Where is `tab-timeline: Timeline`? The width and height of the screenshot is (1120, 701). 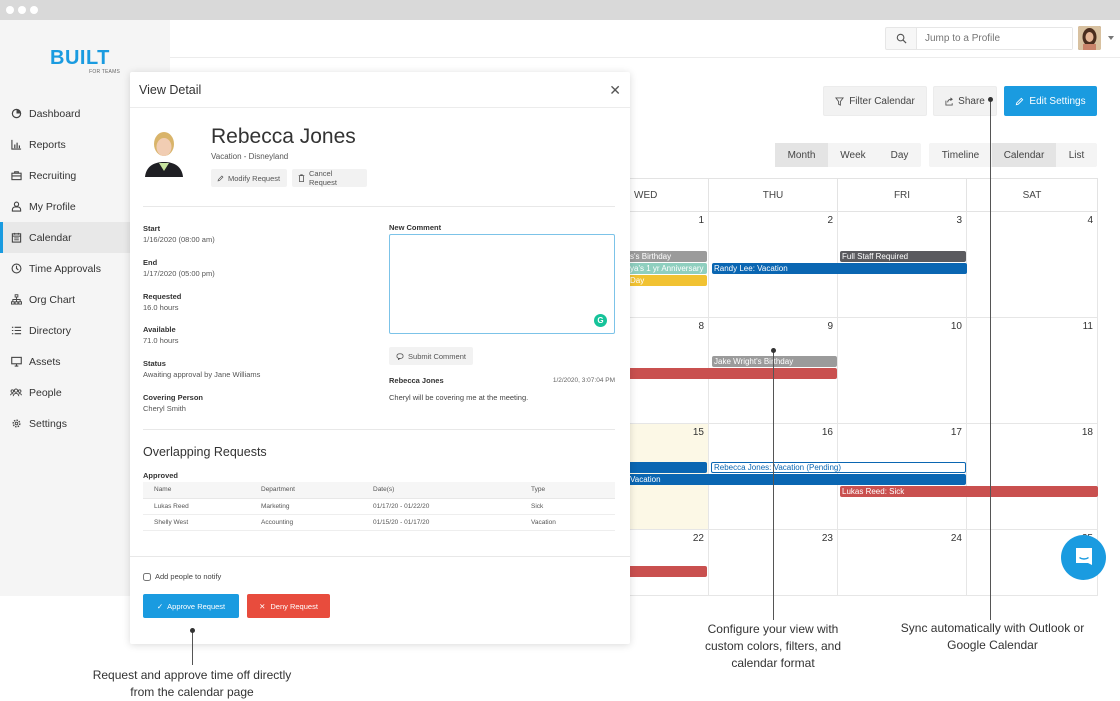 tab-timeline: Timeline is located at coordinates (960, 155).